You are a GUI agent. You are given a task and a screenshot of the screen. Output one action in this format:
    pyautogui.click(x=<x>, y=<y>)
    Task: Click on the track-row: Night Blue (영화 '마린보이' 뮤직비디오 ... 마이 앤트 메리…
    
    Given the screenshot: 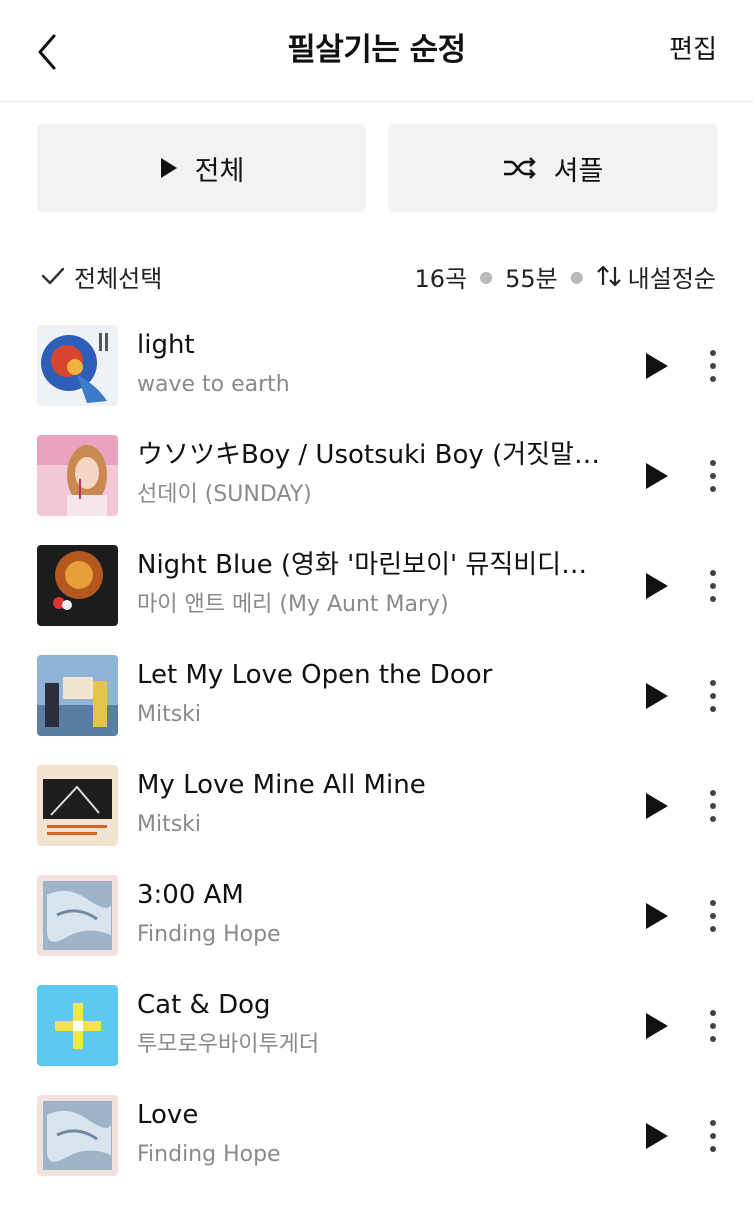 What is the action you would take?
    pyautogui.click(x=376, y=600)
    